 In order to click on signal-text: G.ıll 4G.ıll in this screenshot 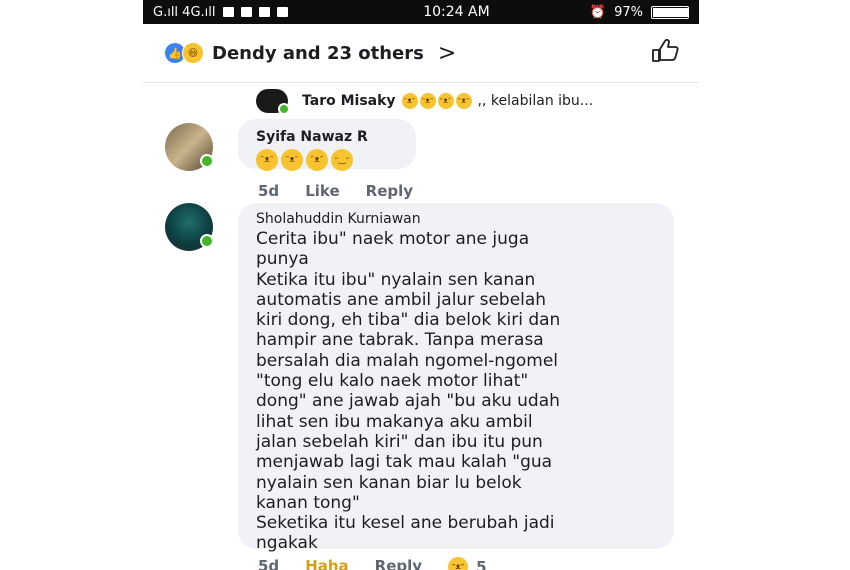, I will do `click(184, 12)`.